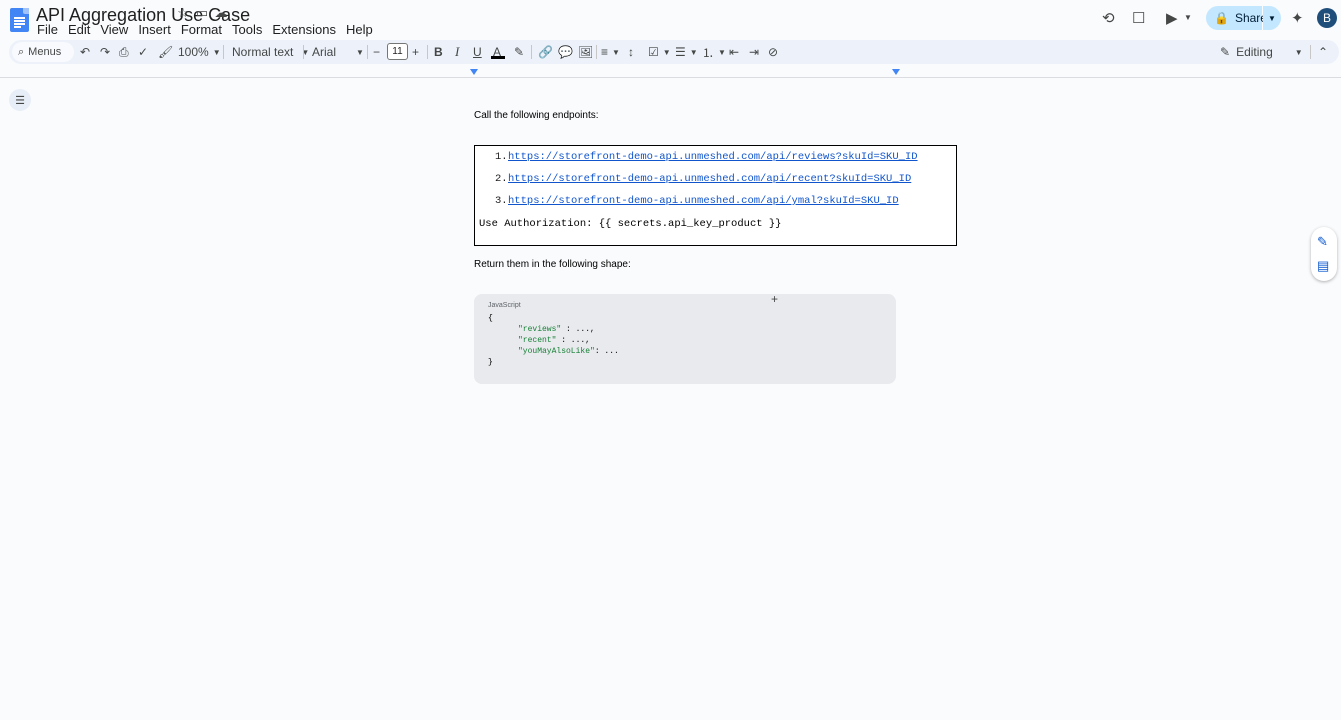 Image resolution: width=1341 pixels, height=720 pixels. What do you see at coordinates (1236, 18) in the screenshot?
I see `share-button: 🔒 Share` at bounding box center [1236, 18].